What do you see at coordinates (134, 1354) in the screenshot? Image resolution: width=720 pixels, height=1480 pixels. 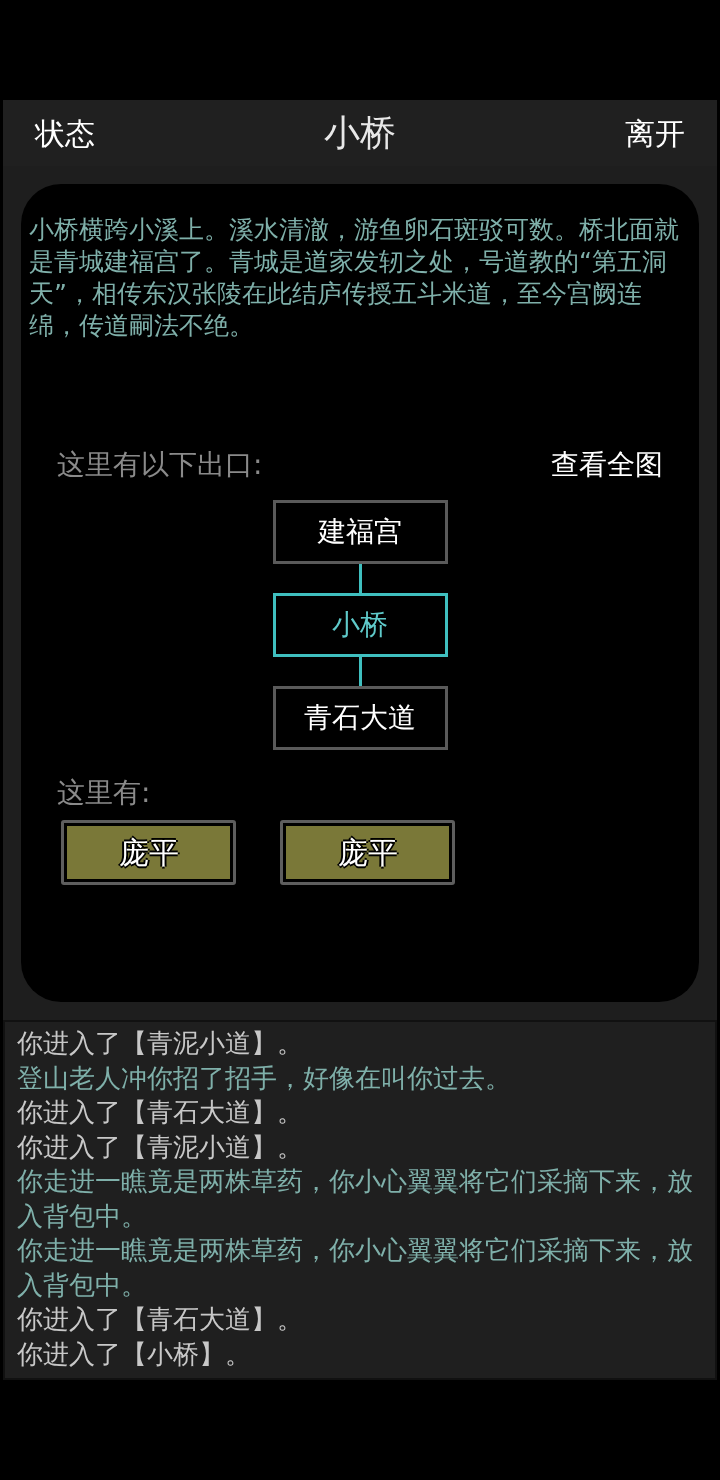 I see `log-message: 你进入了【小桥】。` at bounding box center [134, 1354].